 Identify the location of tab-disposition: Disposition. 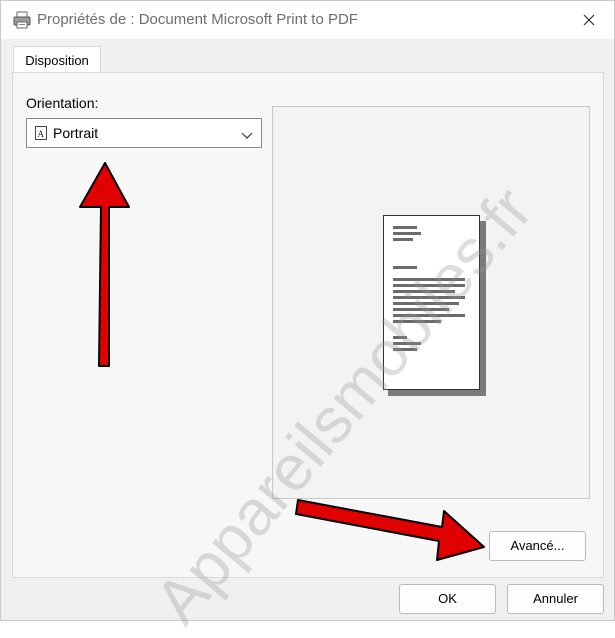
(57, 60).